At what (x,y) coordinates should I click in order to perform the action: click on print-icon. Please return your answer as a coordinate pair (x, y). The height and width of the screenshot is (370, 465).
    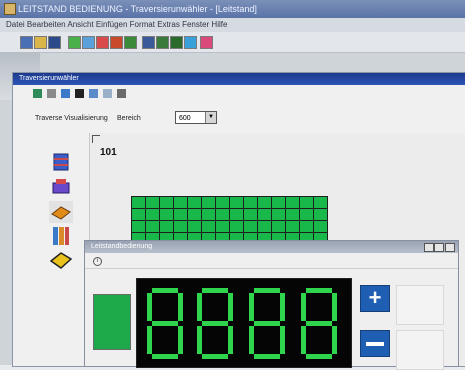
    Looking at the image, I should click on (116, 42).